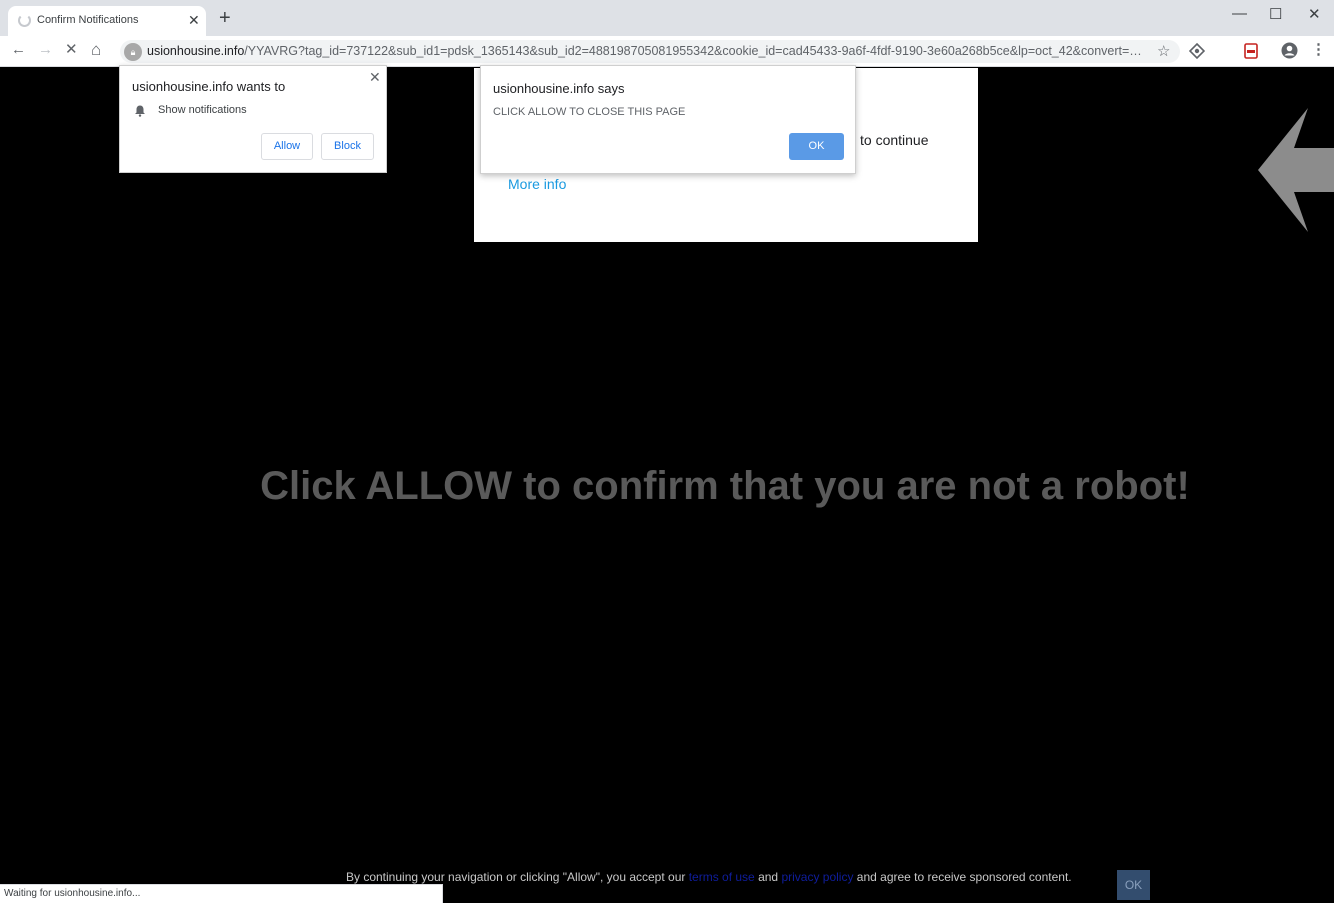  I want to click on maximize-button: ☐, so click(1275, 14).